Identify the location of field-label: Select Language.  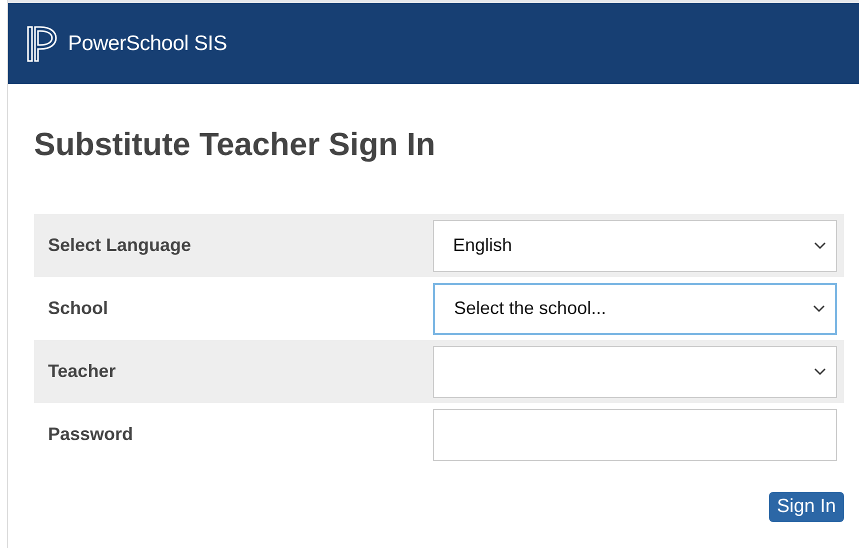
(119, 245).